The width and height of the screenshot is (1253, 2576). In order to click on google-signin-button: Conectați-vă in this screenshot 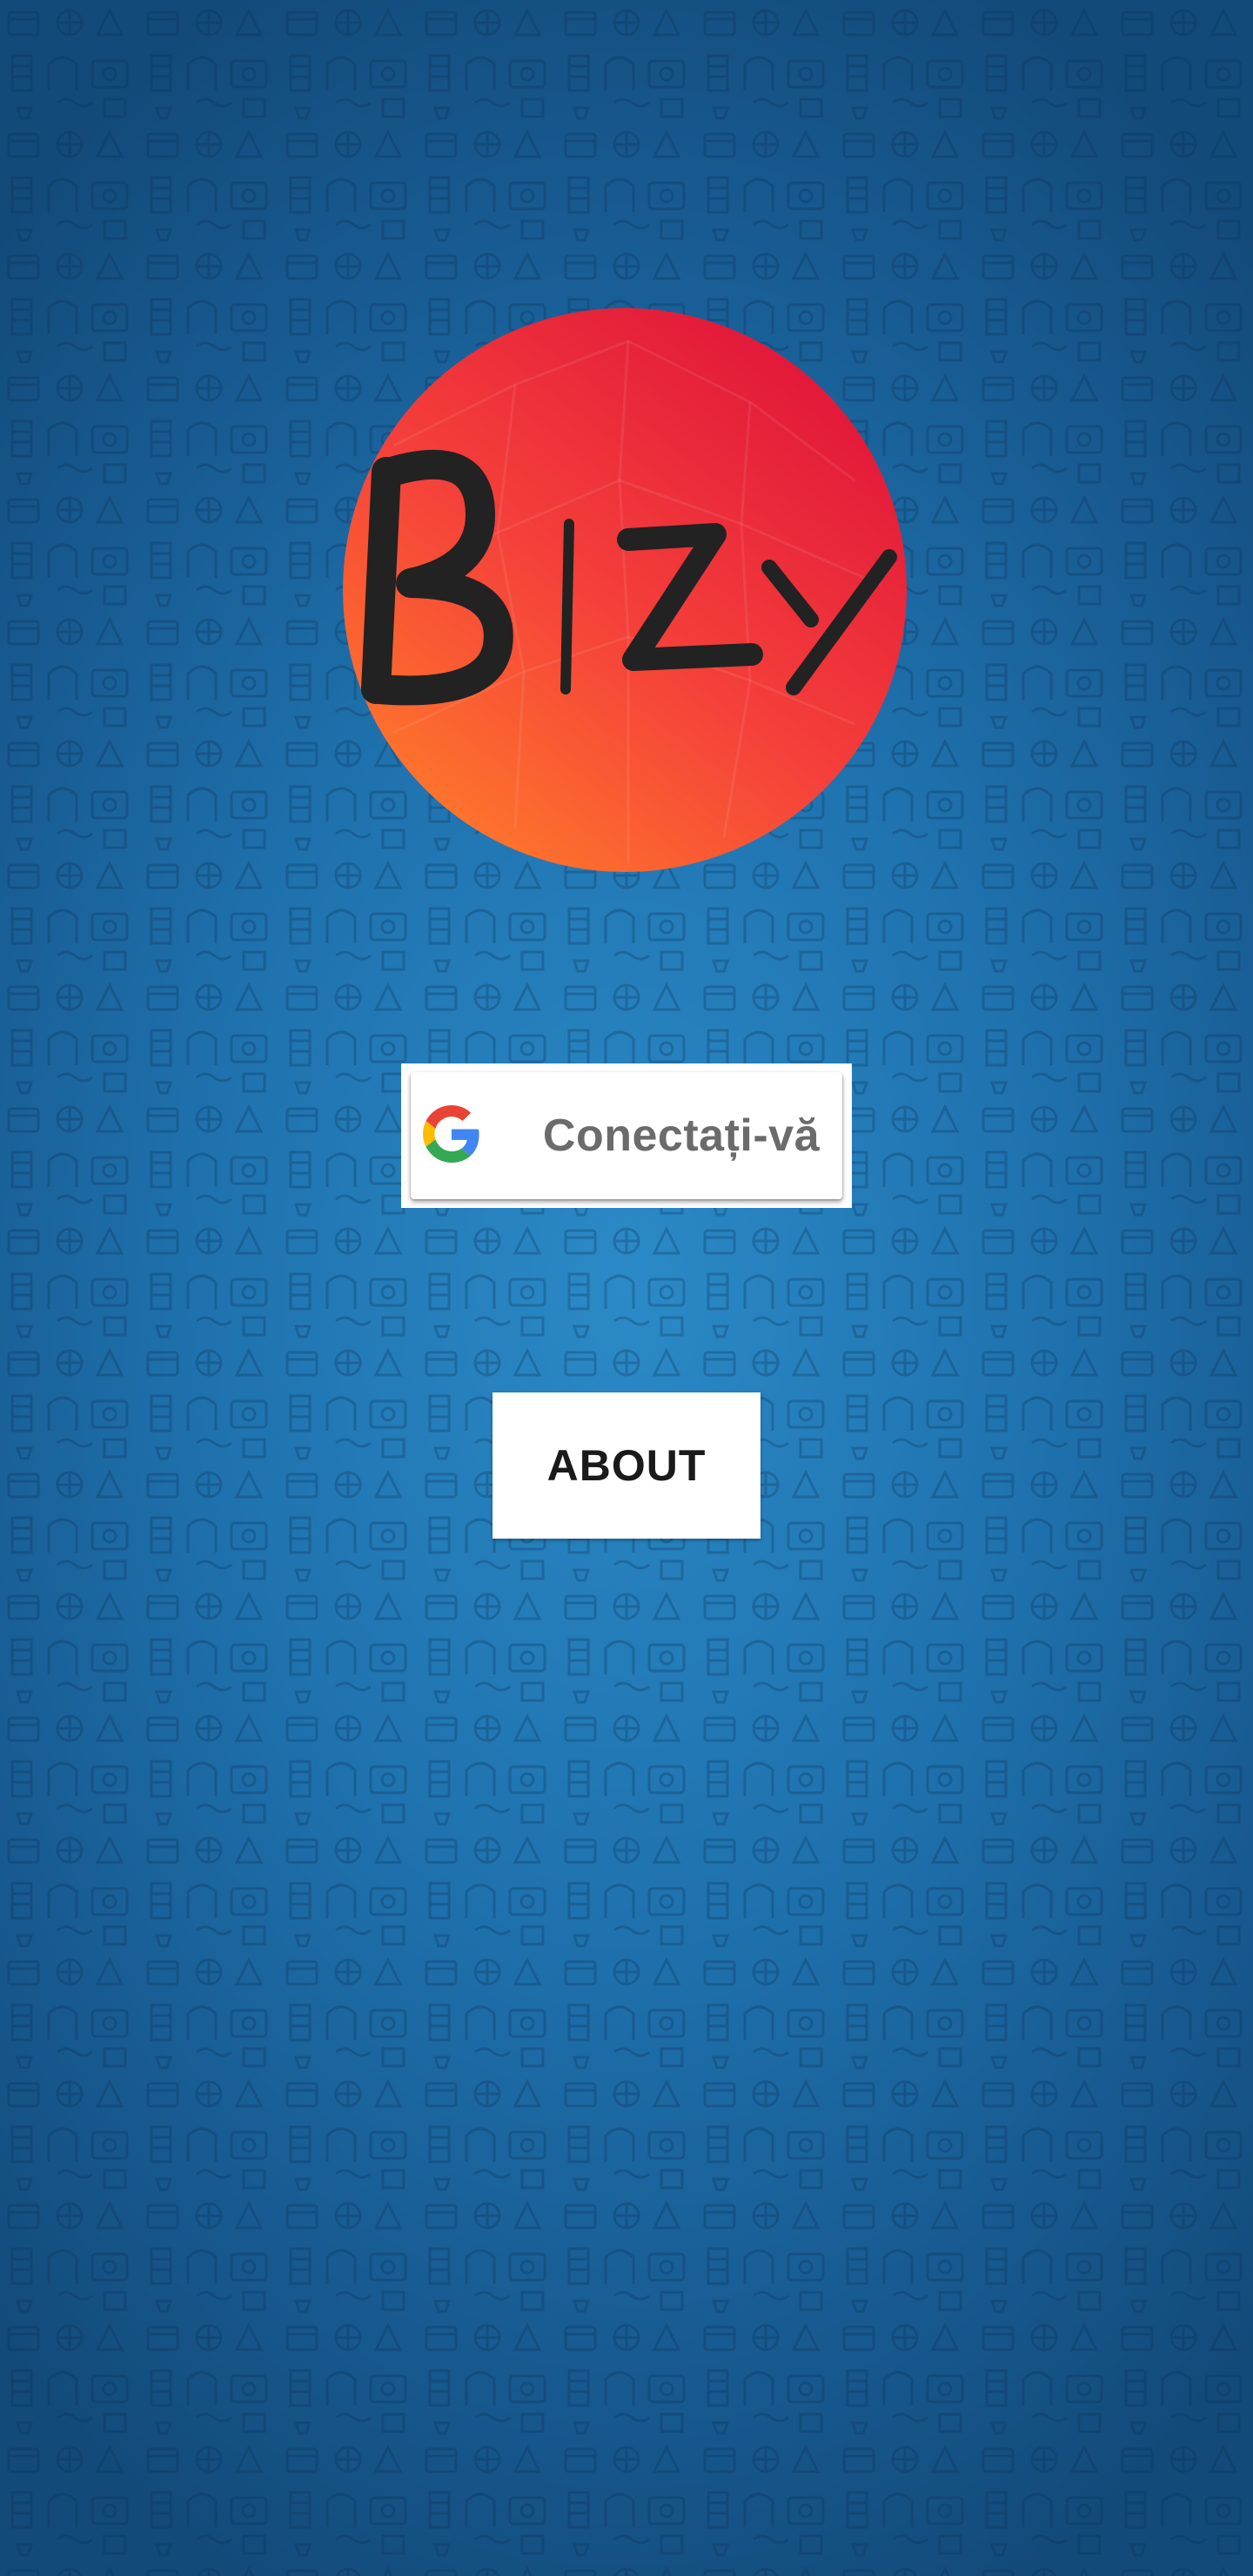, I will do `click(626, 1135)`.